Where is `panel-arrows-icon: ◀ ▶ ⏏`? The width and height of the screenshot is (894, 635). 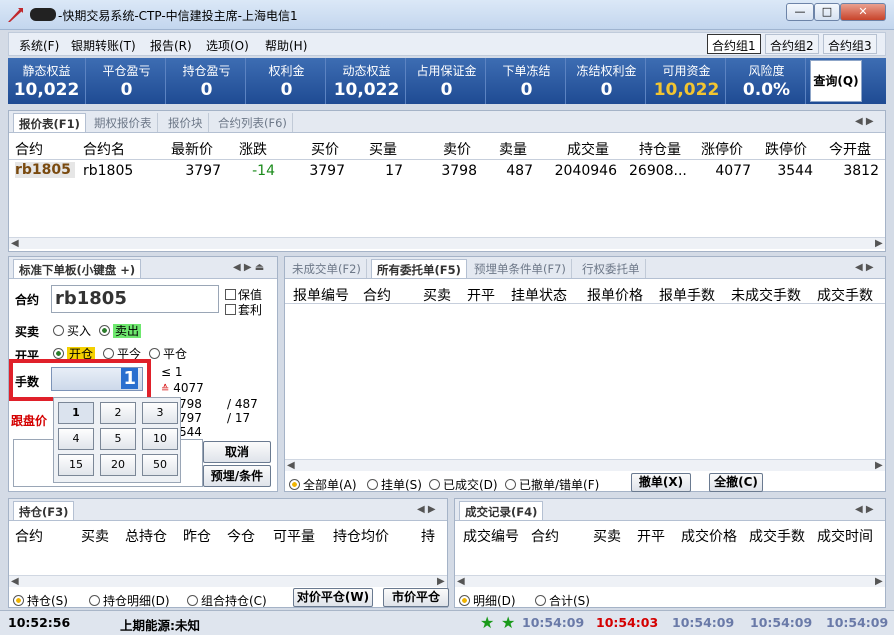
panel-arrows-icon: ◀ ▶ ⏏ is located at coordinates (248, 267).